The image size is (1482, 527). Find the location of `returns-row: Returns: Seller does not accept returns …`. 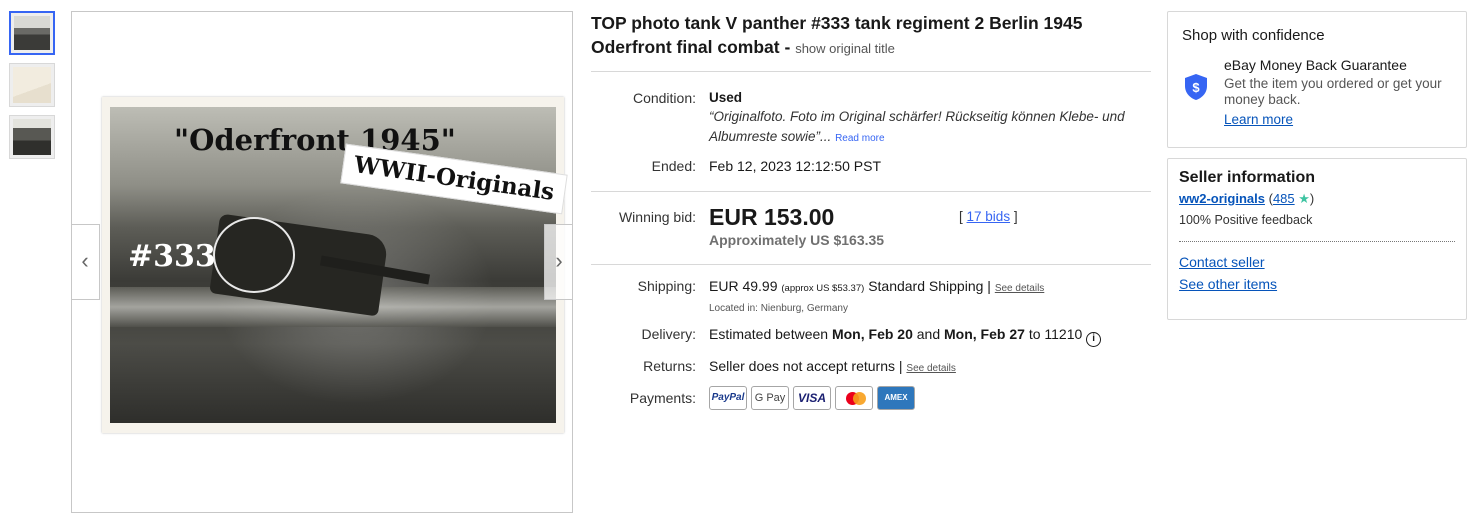

returns-row: Returns: Seller does not accept returns … is located at coordinates (871, 367).